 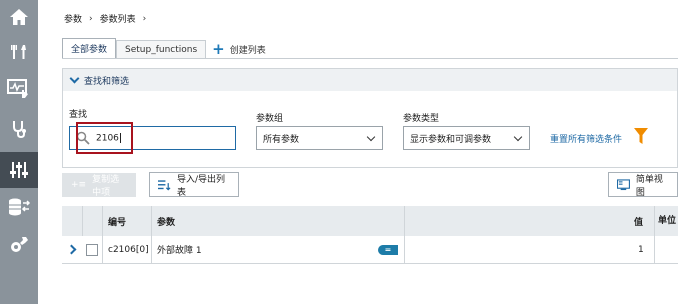 I want to click on breadcrumb: 参数 › 参数列表 ›, so click(x=105, y=19).